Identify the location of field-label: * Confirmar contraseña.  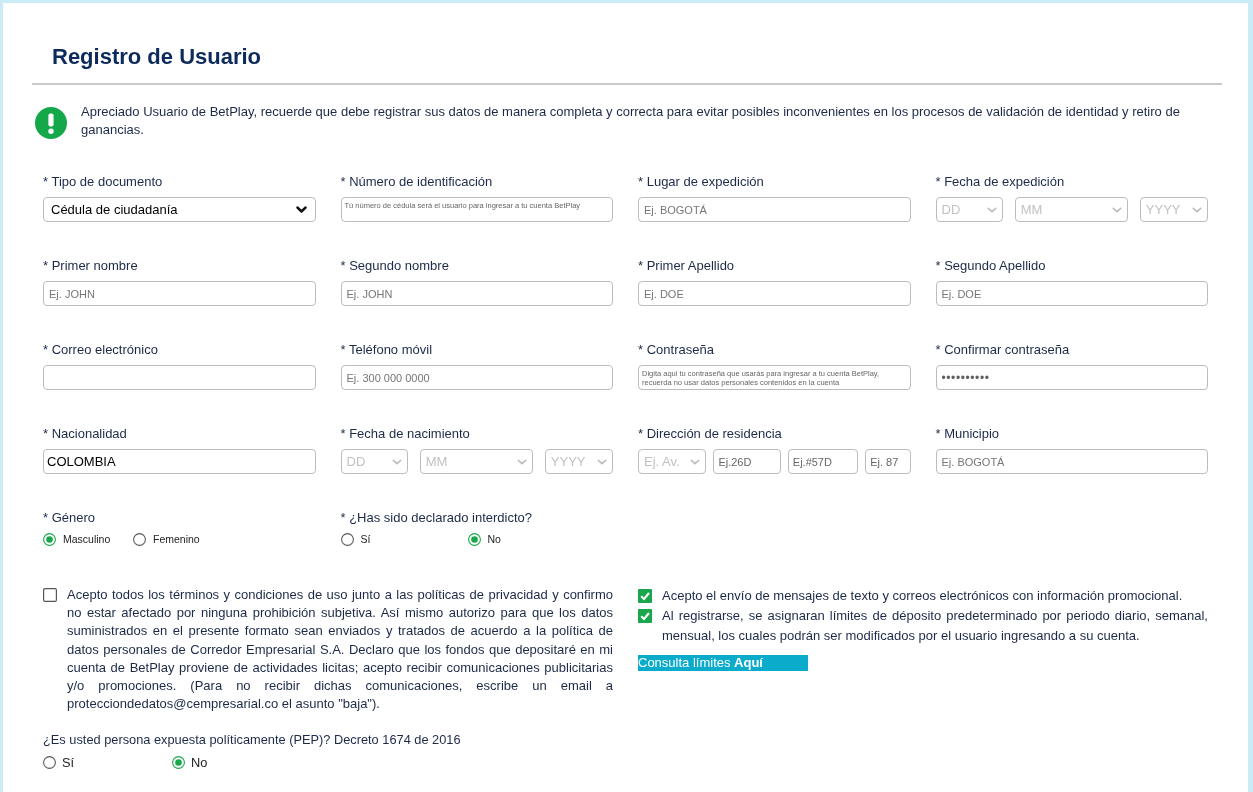
(1002, 350).